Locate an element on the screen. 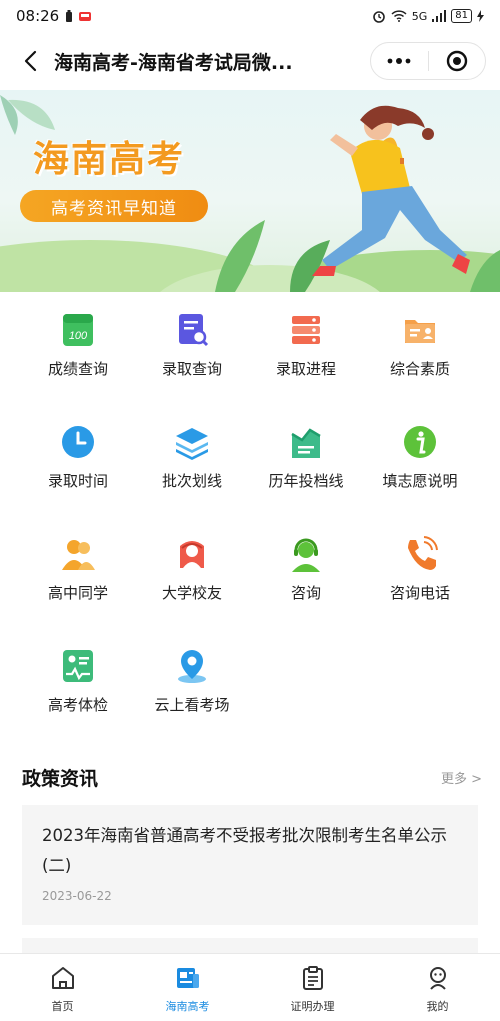 Image resolution: width=500 pixels, height=1021 pixels. news-icon is located at coordinates (188, 978).